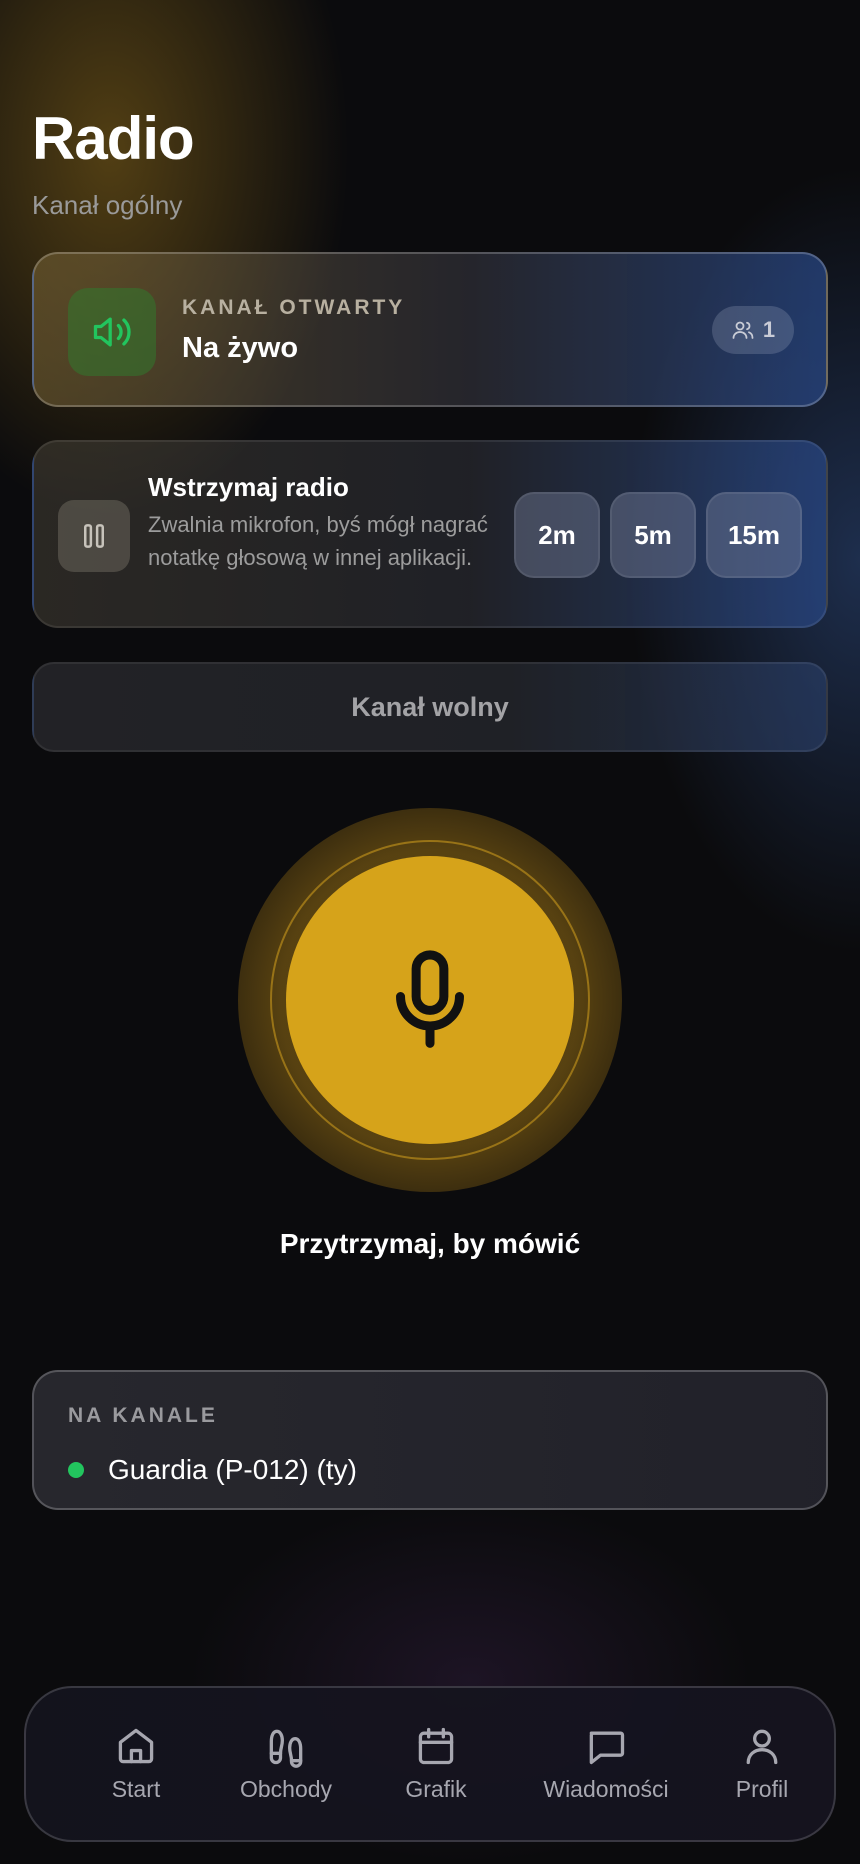 The image size is (860, 1864). Describe the element at coordinates (107, 205) in the screenshot. I see `page-subtitle: Kanał ogólny` at that location.